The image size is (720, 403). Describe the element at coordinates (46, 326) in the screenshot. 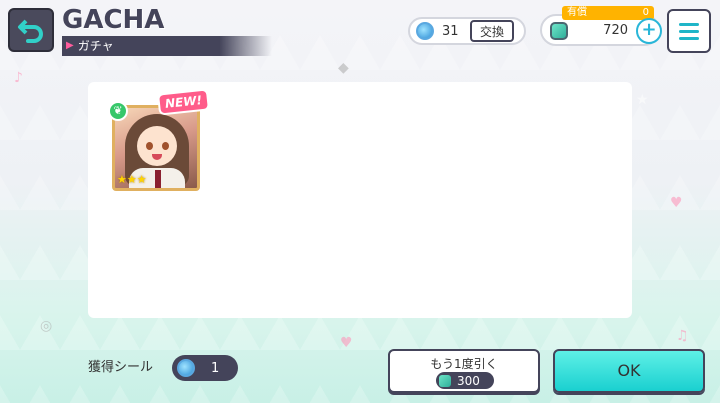

I see `headphone-icon: ◎` at that location.